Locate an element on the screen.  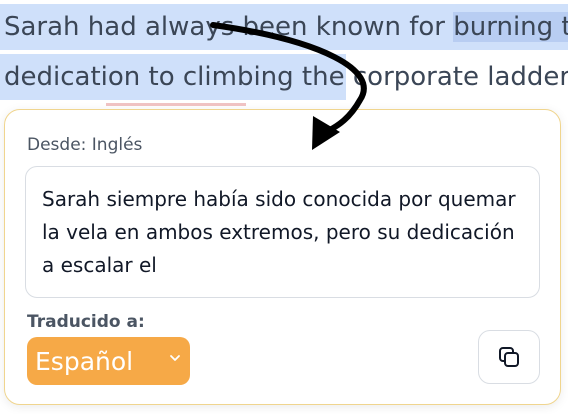
copy-icon is located at coordinates (509, 357).